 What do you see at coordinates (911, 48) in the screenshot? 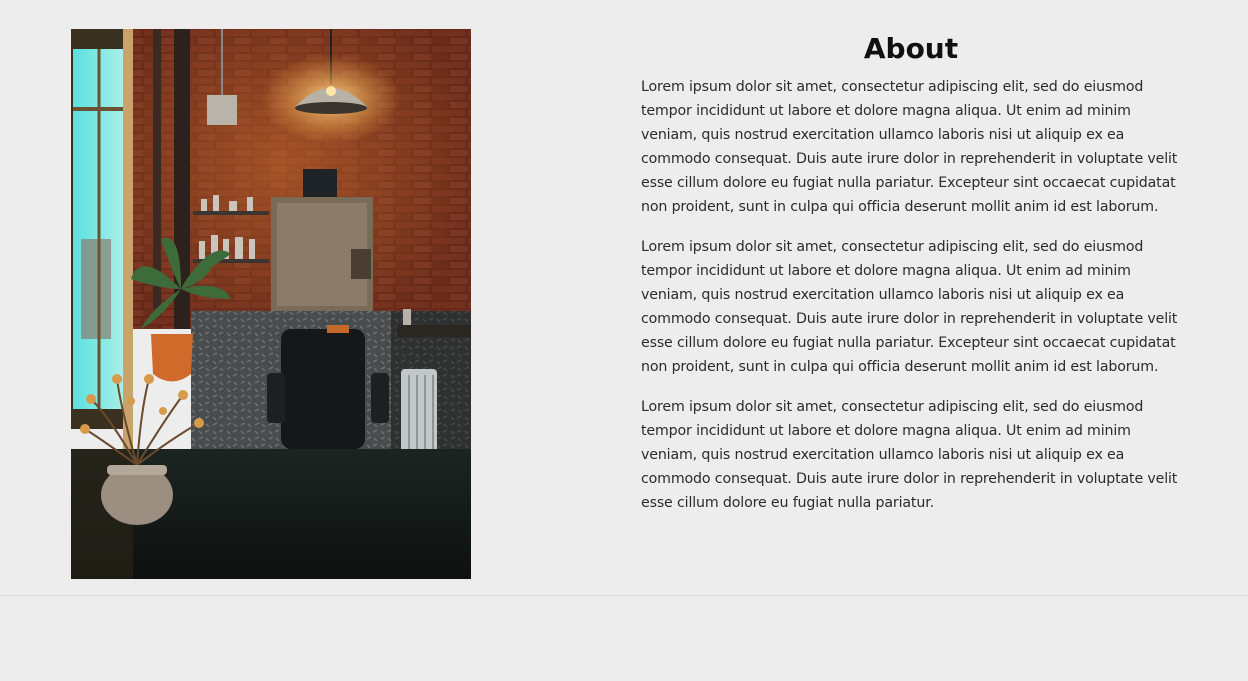
I see `about-title: About` at bounding box center [911, 48].